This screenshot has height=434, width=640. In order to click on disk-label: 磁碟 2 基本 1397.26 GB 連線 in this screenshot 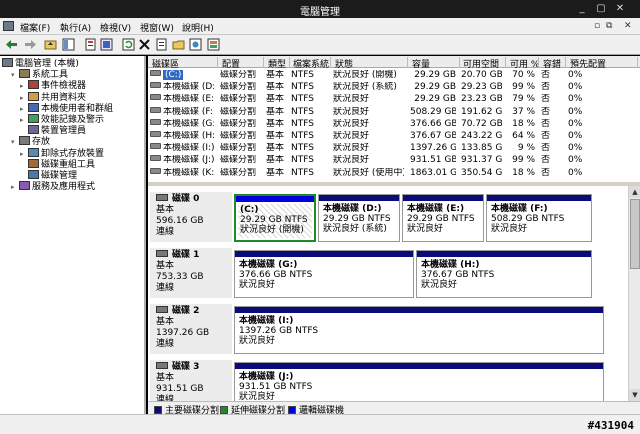, I will do `click(191, 329)`.